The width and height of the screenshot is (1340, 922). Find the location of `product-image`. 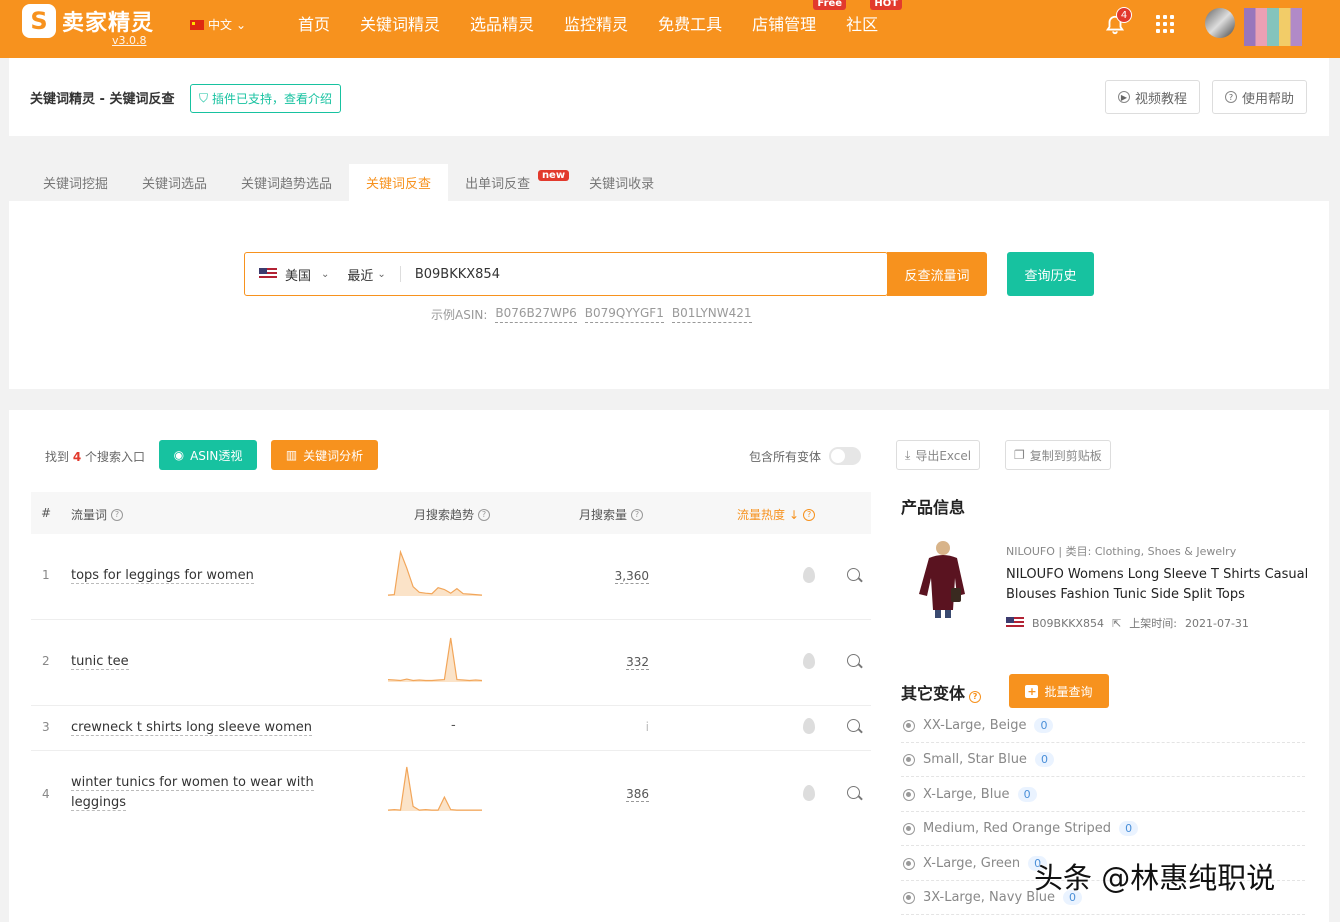

product-image is located at coordinates (941, 578).